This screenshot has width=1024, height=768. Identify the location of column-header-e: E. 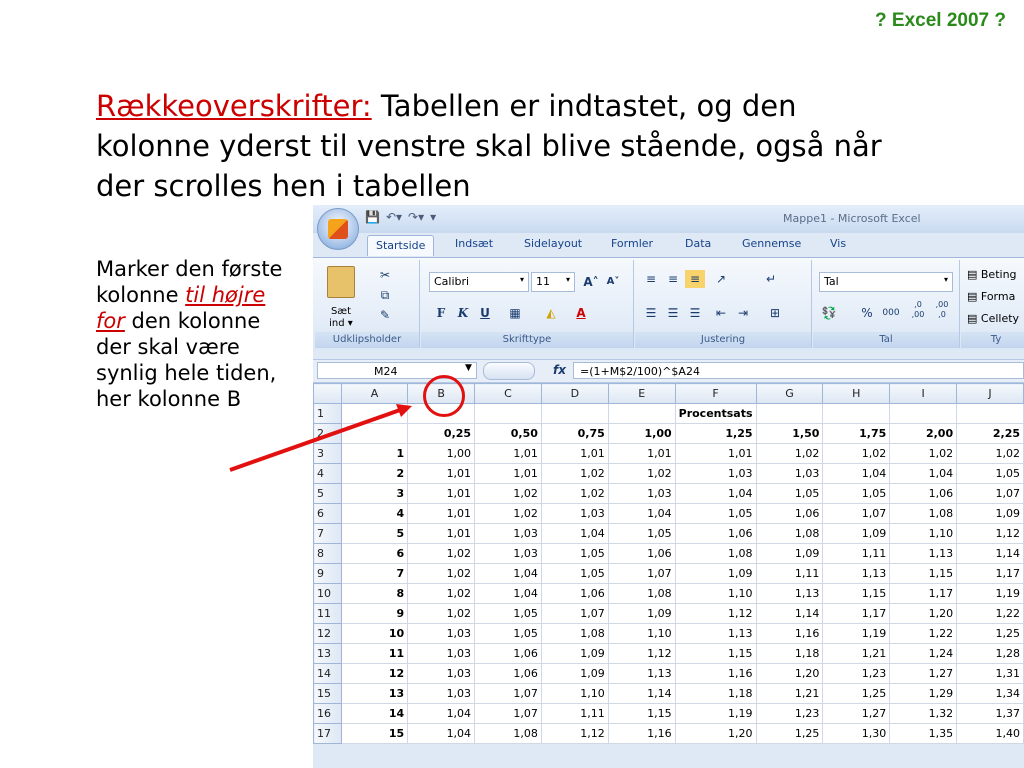
(641, 393).